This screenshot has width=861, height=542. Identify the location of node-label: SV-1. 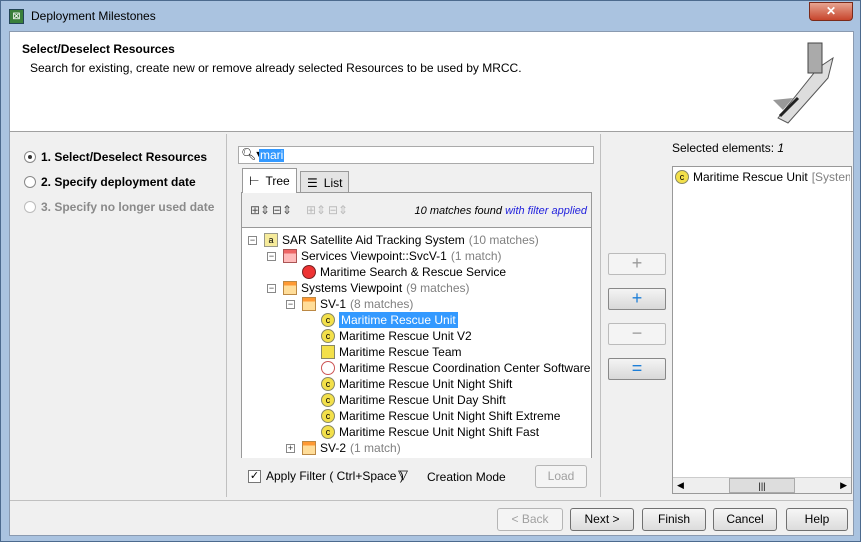
(333, 304).